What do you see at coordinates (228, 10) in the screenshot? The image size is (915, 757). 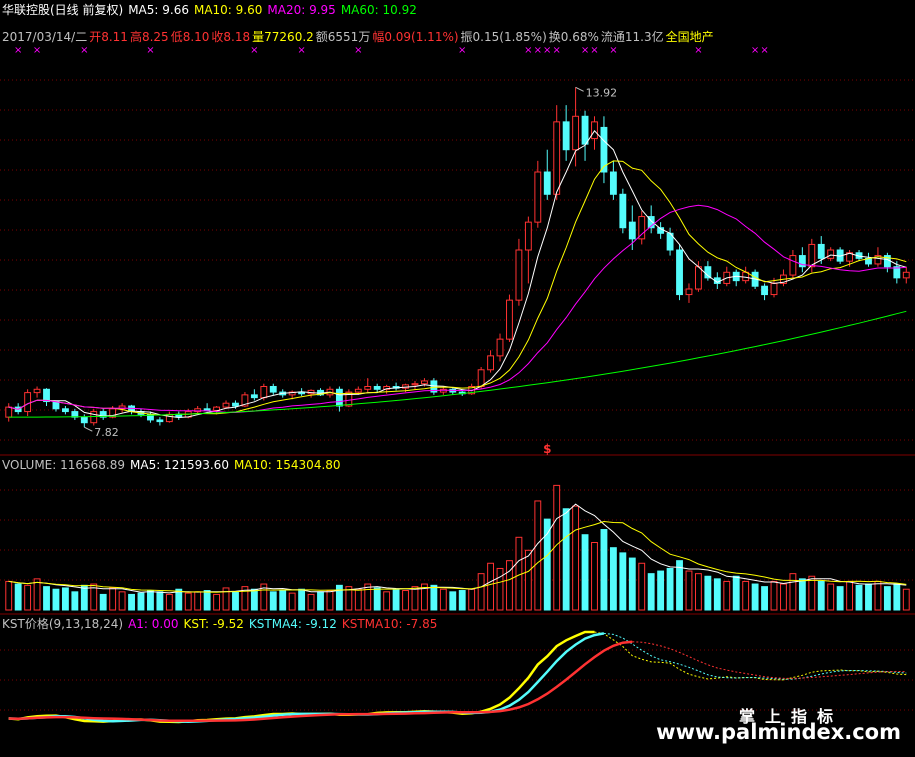 I see `ma10-label: MA10: 9.60` at bounding box center [228, 10].